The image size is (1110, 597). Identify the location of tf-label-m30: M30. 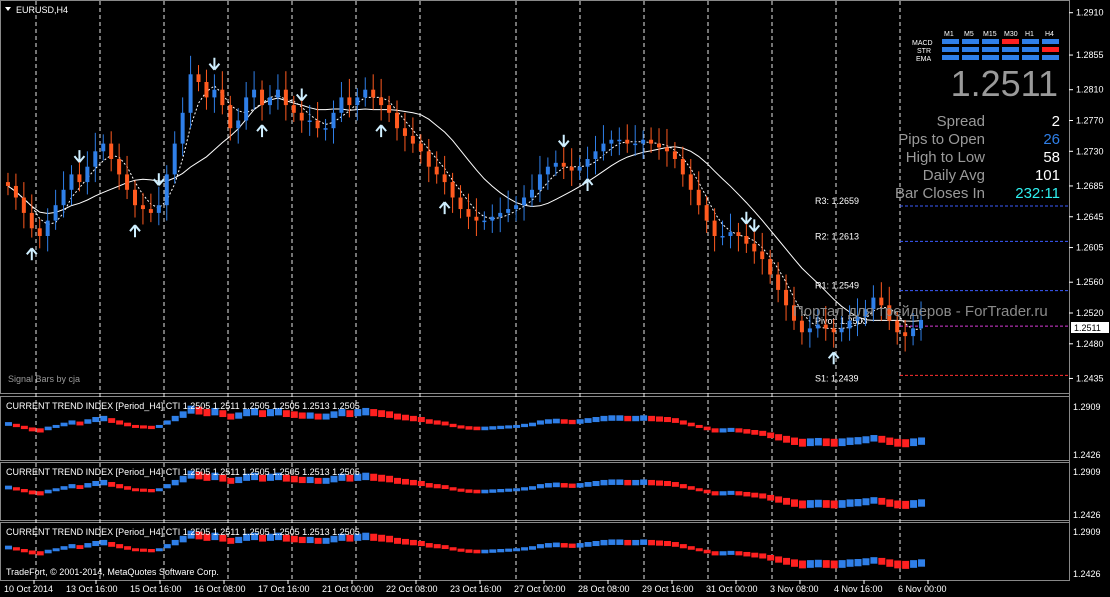
(1011, 34).